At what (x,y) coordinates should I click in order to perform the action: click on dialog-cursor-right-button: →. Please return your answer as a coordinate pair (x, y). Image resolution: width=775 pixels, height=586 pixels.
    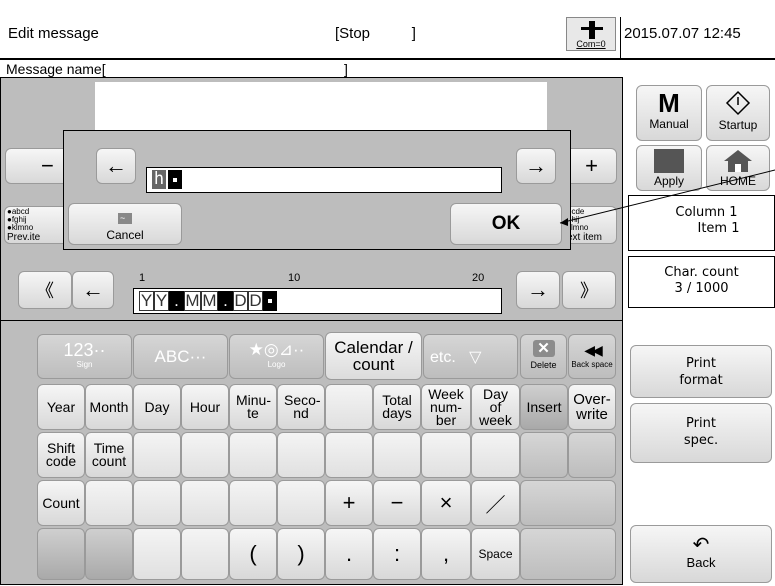
    Looking at the image, I should click on (536, 166).